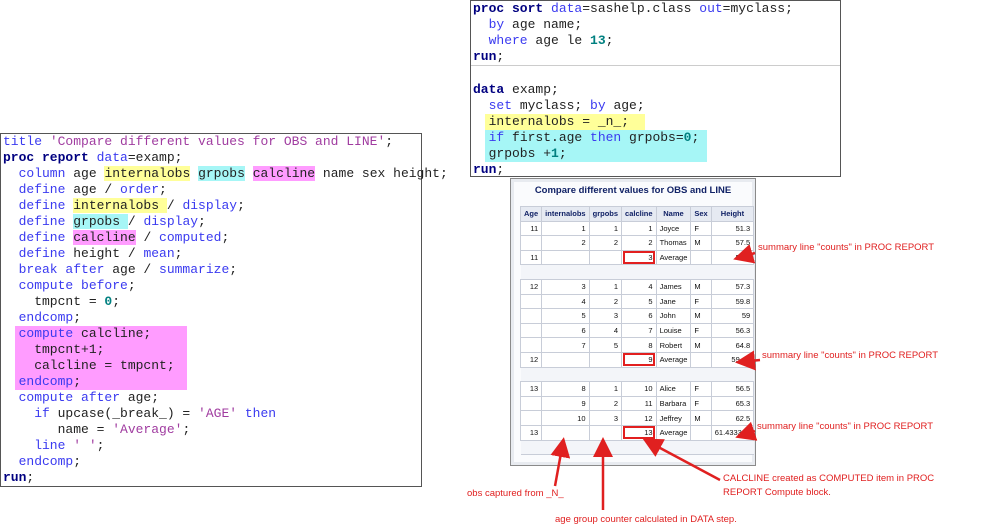 This screenshot has width=999, height=528. What do you see at coordinates (641, 8) in the screenshot?
I see `code-token: =sashelp.class` at bounding box center [641, 8].